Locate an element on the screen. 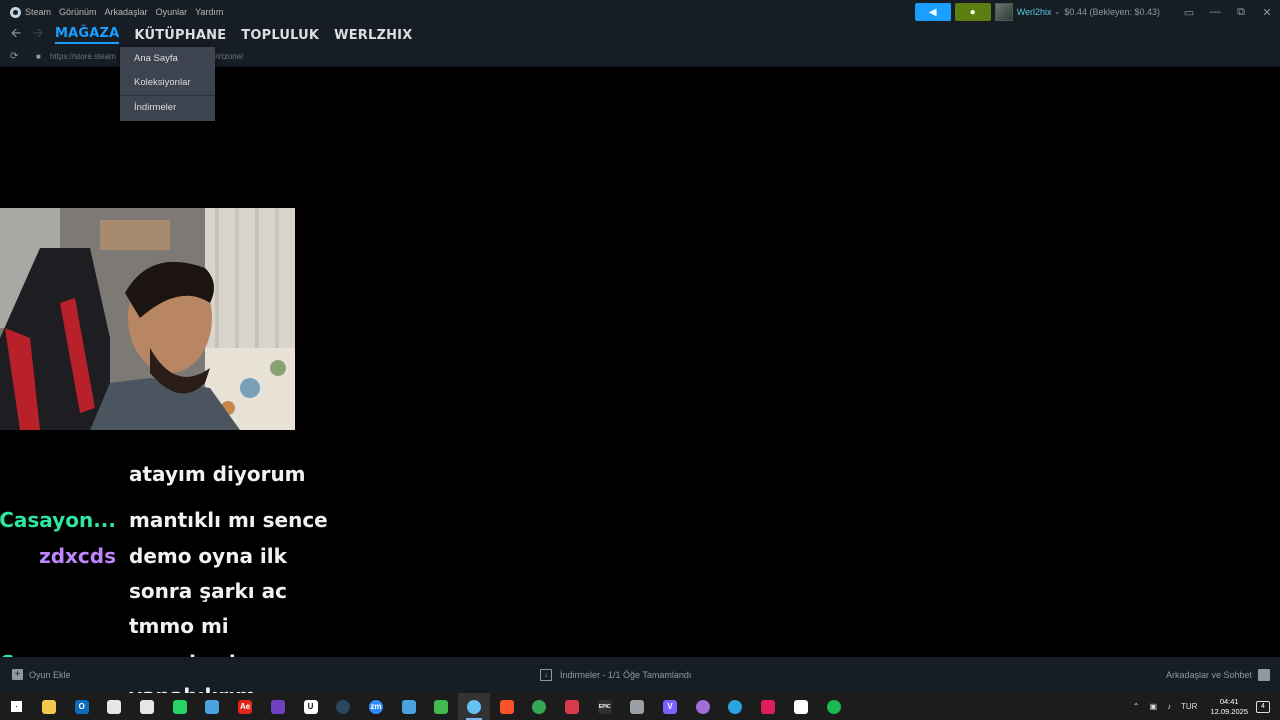 The width and height of the screenshot is (1280, 720). taskbar-app-button: EPIC is located at coordinates (604, 706).